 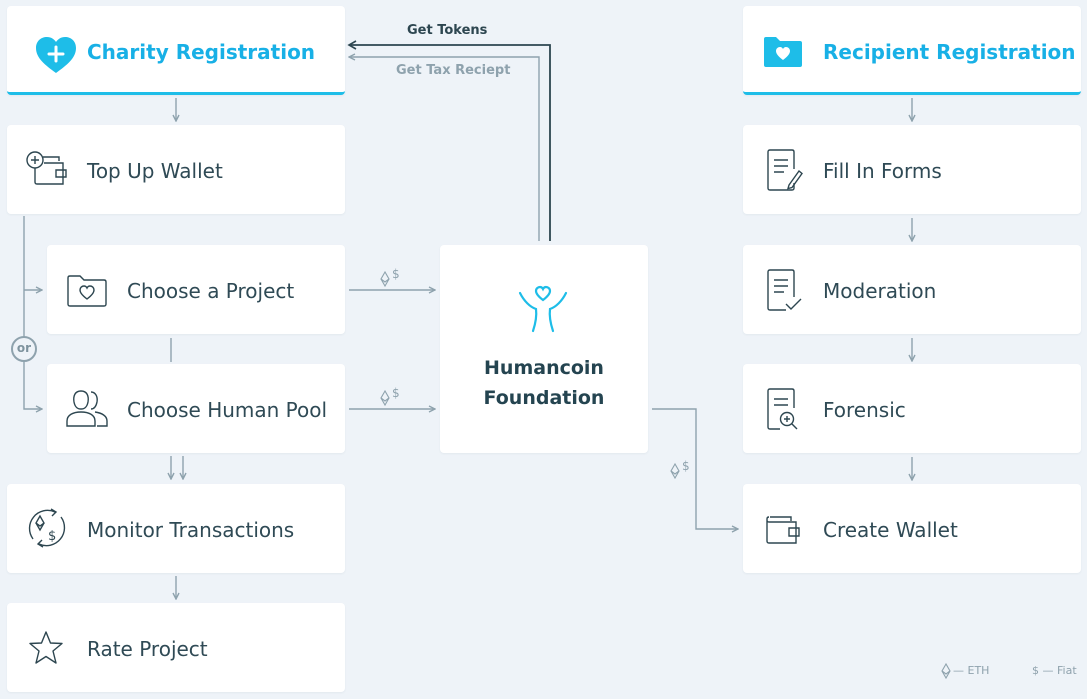 I want to click on choose-project-card: Choose a Project, so click(x=196, y=289).